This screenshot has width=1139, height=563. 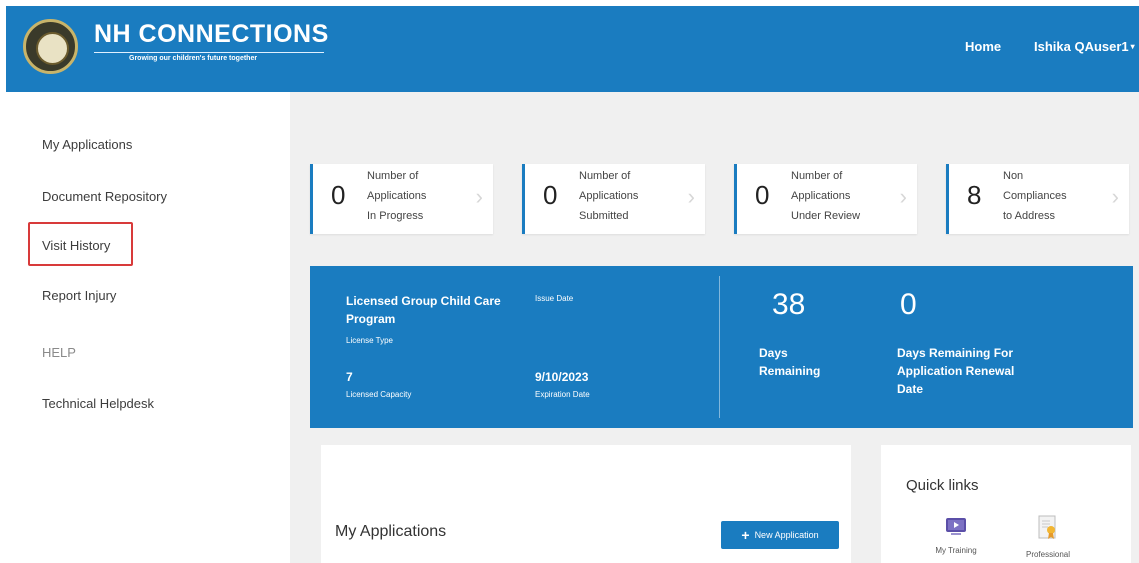 What do you see at coordinates (956, 528) in the screenshot?
I see `video-training-icon` at bounding box center [956, 528].